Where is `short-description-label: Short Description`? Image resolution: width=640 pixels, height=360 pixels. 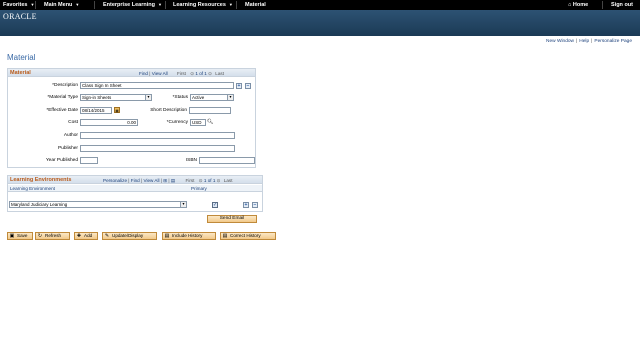 short-description-label: Short Description is located at coordinates (168, 110).